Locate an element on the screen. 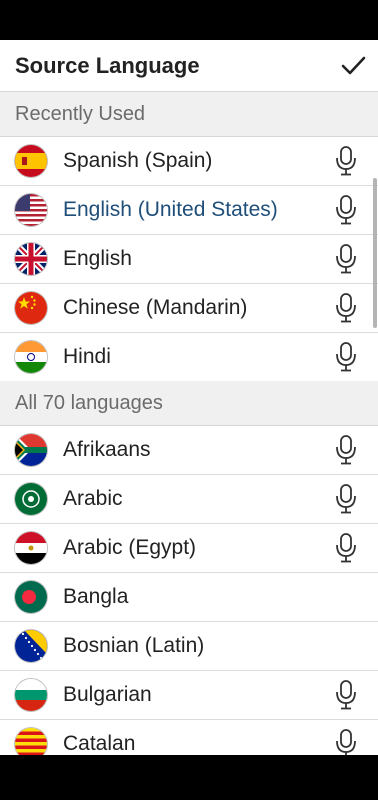 Image resolution: width=378 pixels, height=800 pixels. language-label: Chinese (Mandarin) is located at coordinates (155, 307).